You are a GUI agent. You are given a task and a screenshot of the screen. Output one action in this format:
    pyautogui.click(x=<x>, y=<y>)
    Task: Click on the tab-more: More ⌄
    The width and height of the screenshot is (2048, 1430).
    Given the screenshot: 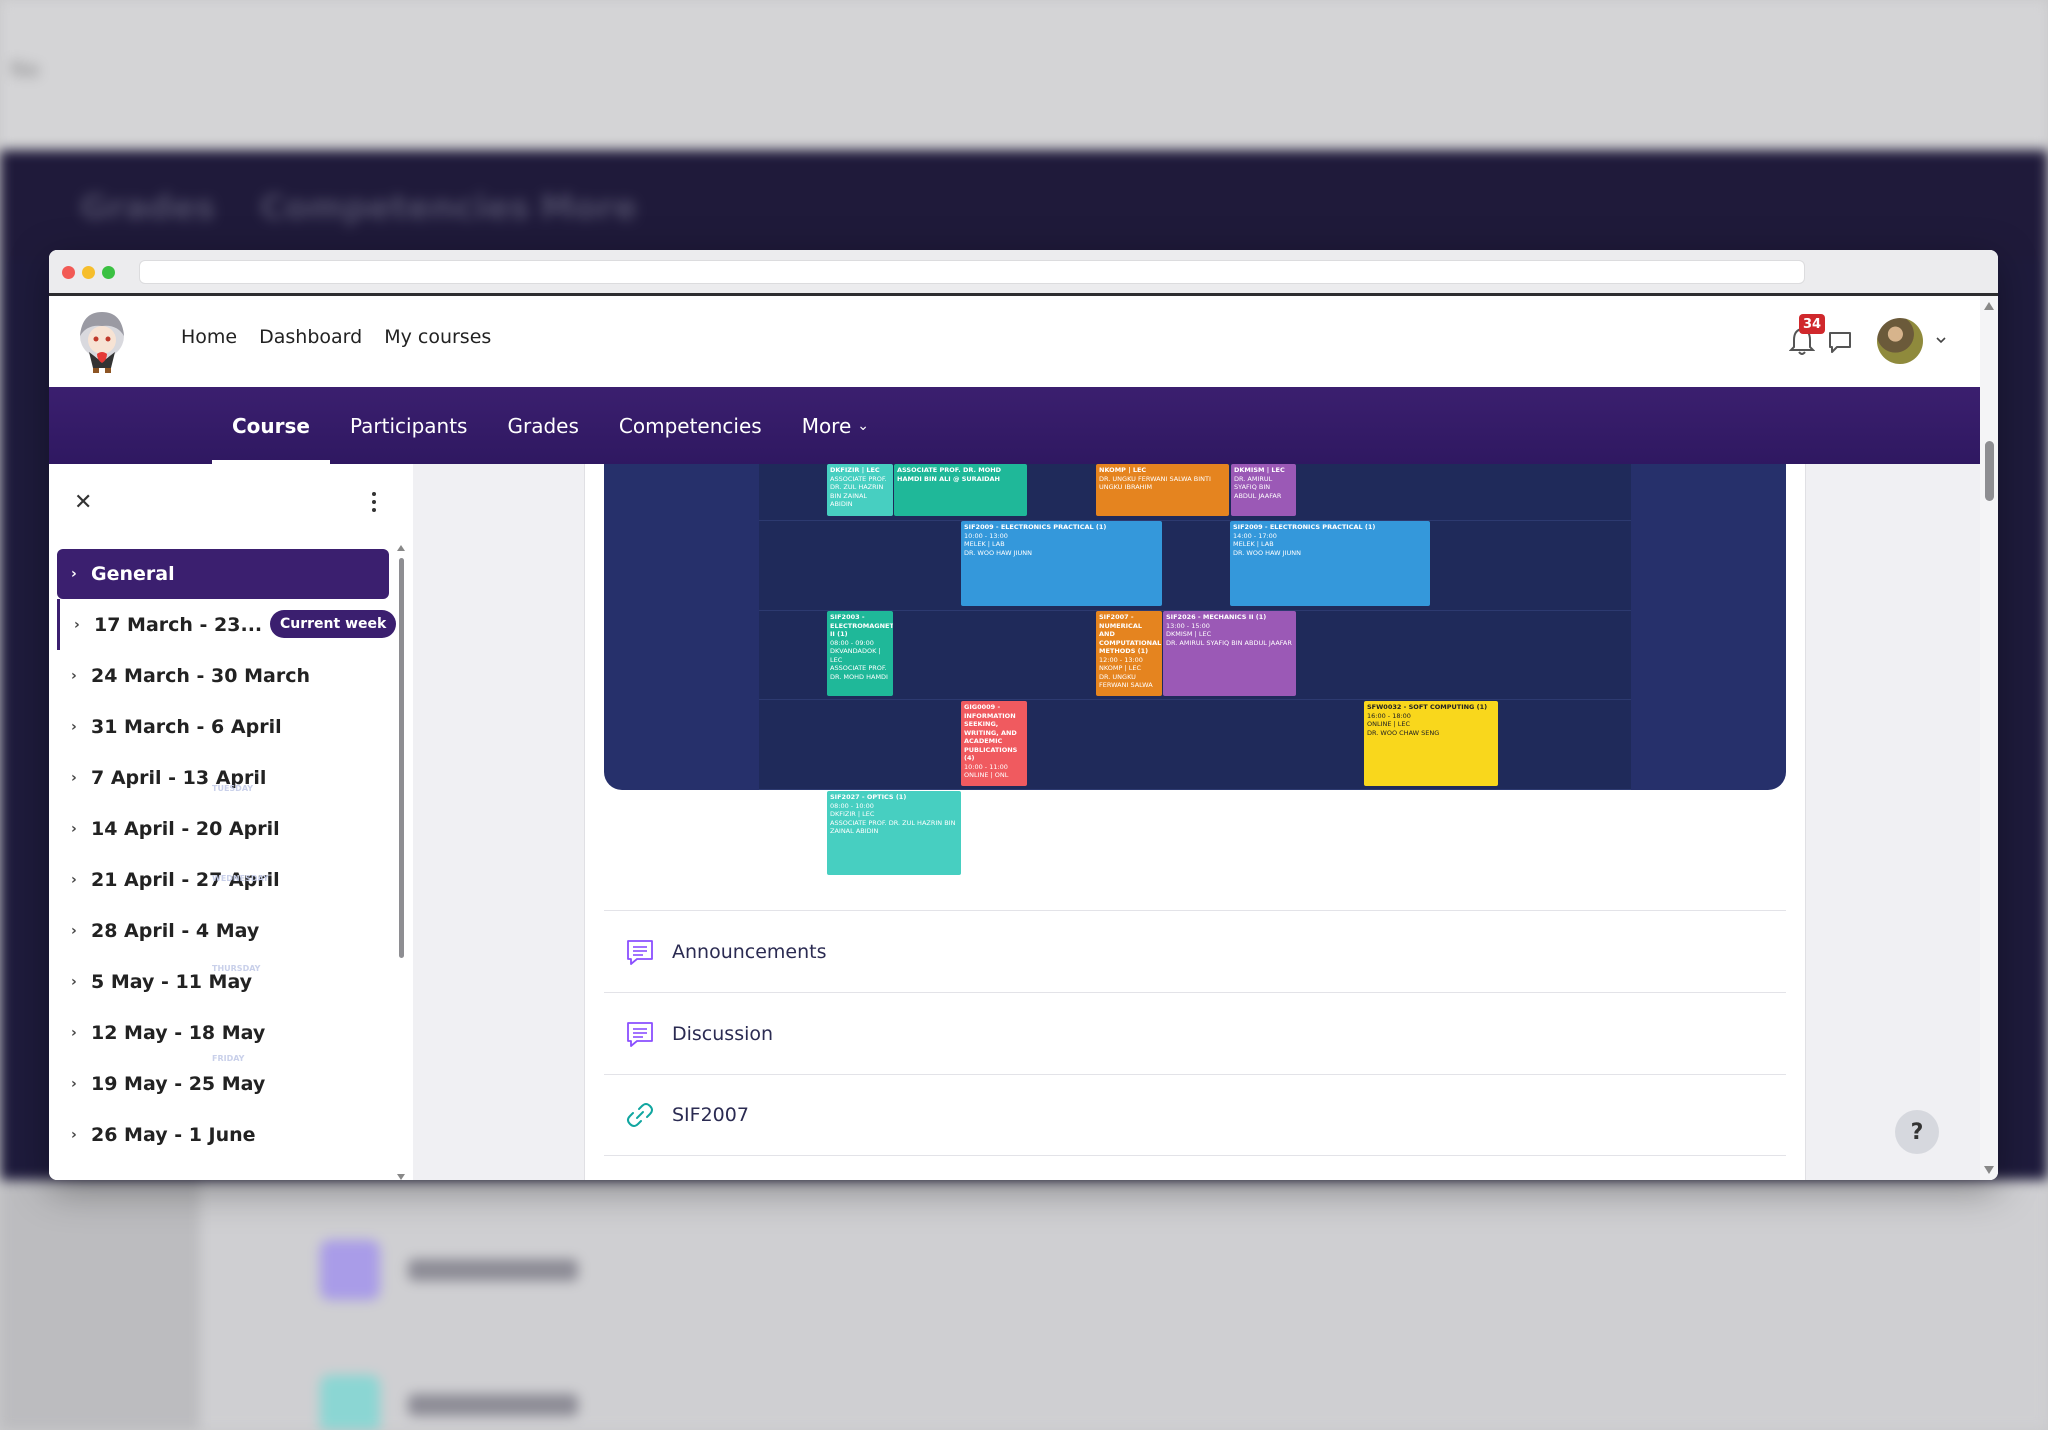 What is the action you would take?
    pyautogui.click(x=835, y=425)
    